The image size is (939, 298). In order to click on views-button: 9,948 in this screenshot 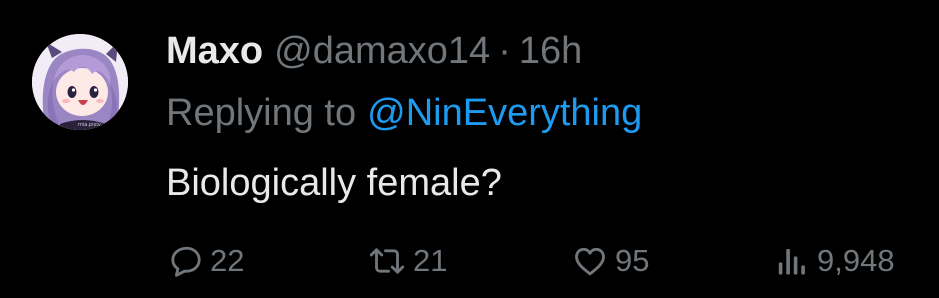, I will do `click(834, 261)`.